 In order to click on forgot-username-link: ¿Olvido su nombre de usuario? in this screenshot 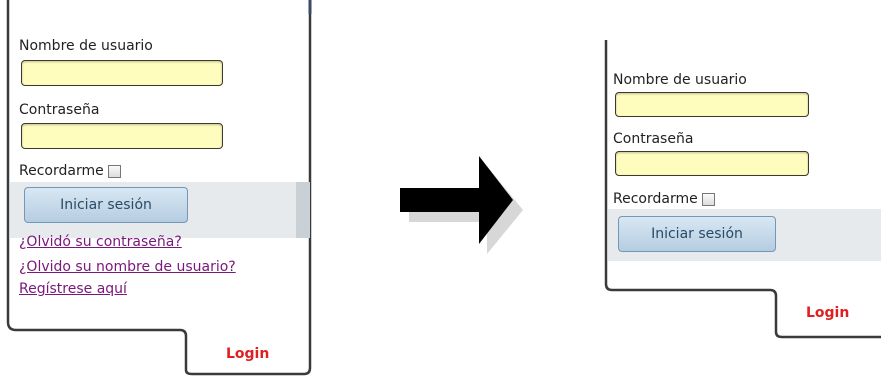, I will do `click(127, 267)`.